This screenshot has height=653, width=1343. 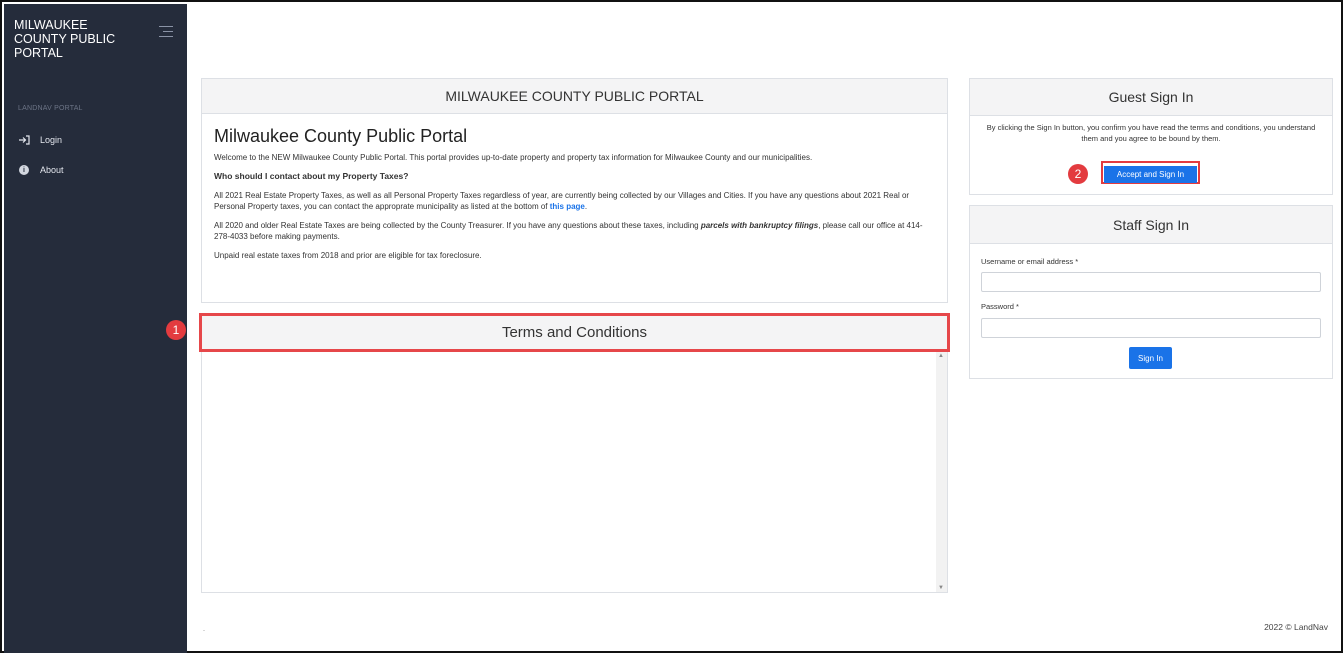 I want to click on sidebar-item-label: Login, so click(x=51, y=140).